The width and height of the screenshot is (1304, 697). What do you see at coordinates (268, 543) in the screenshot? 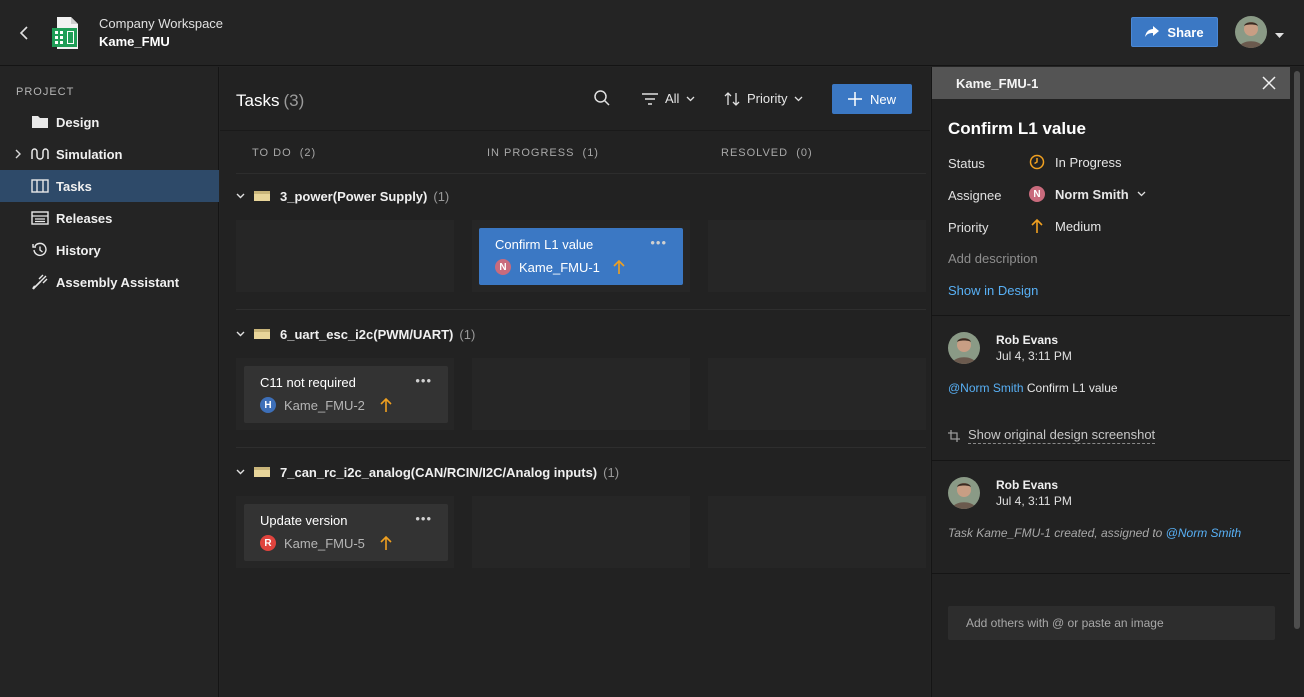
I see `assignee-badge: R` at bounding box center [268, 543].